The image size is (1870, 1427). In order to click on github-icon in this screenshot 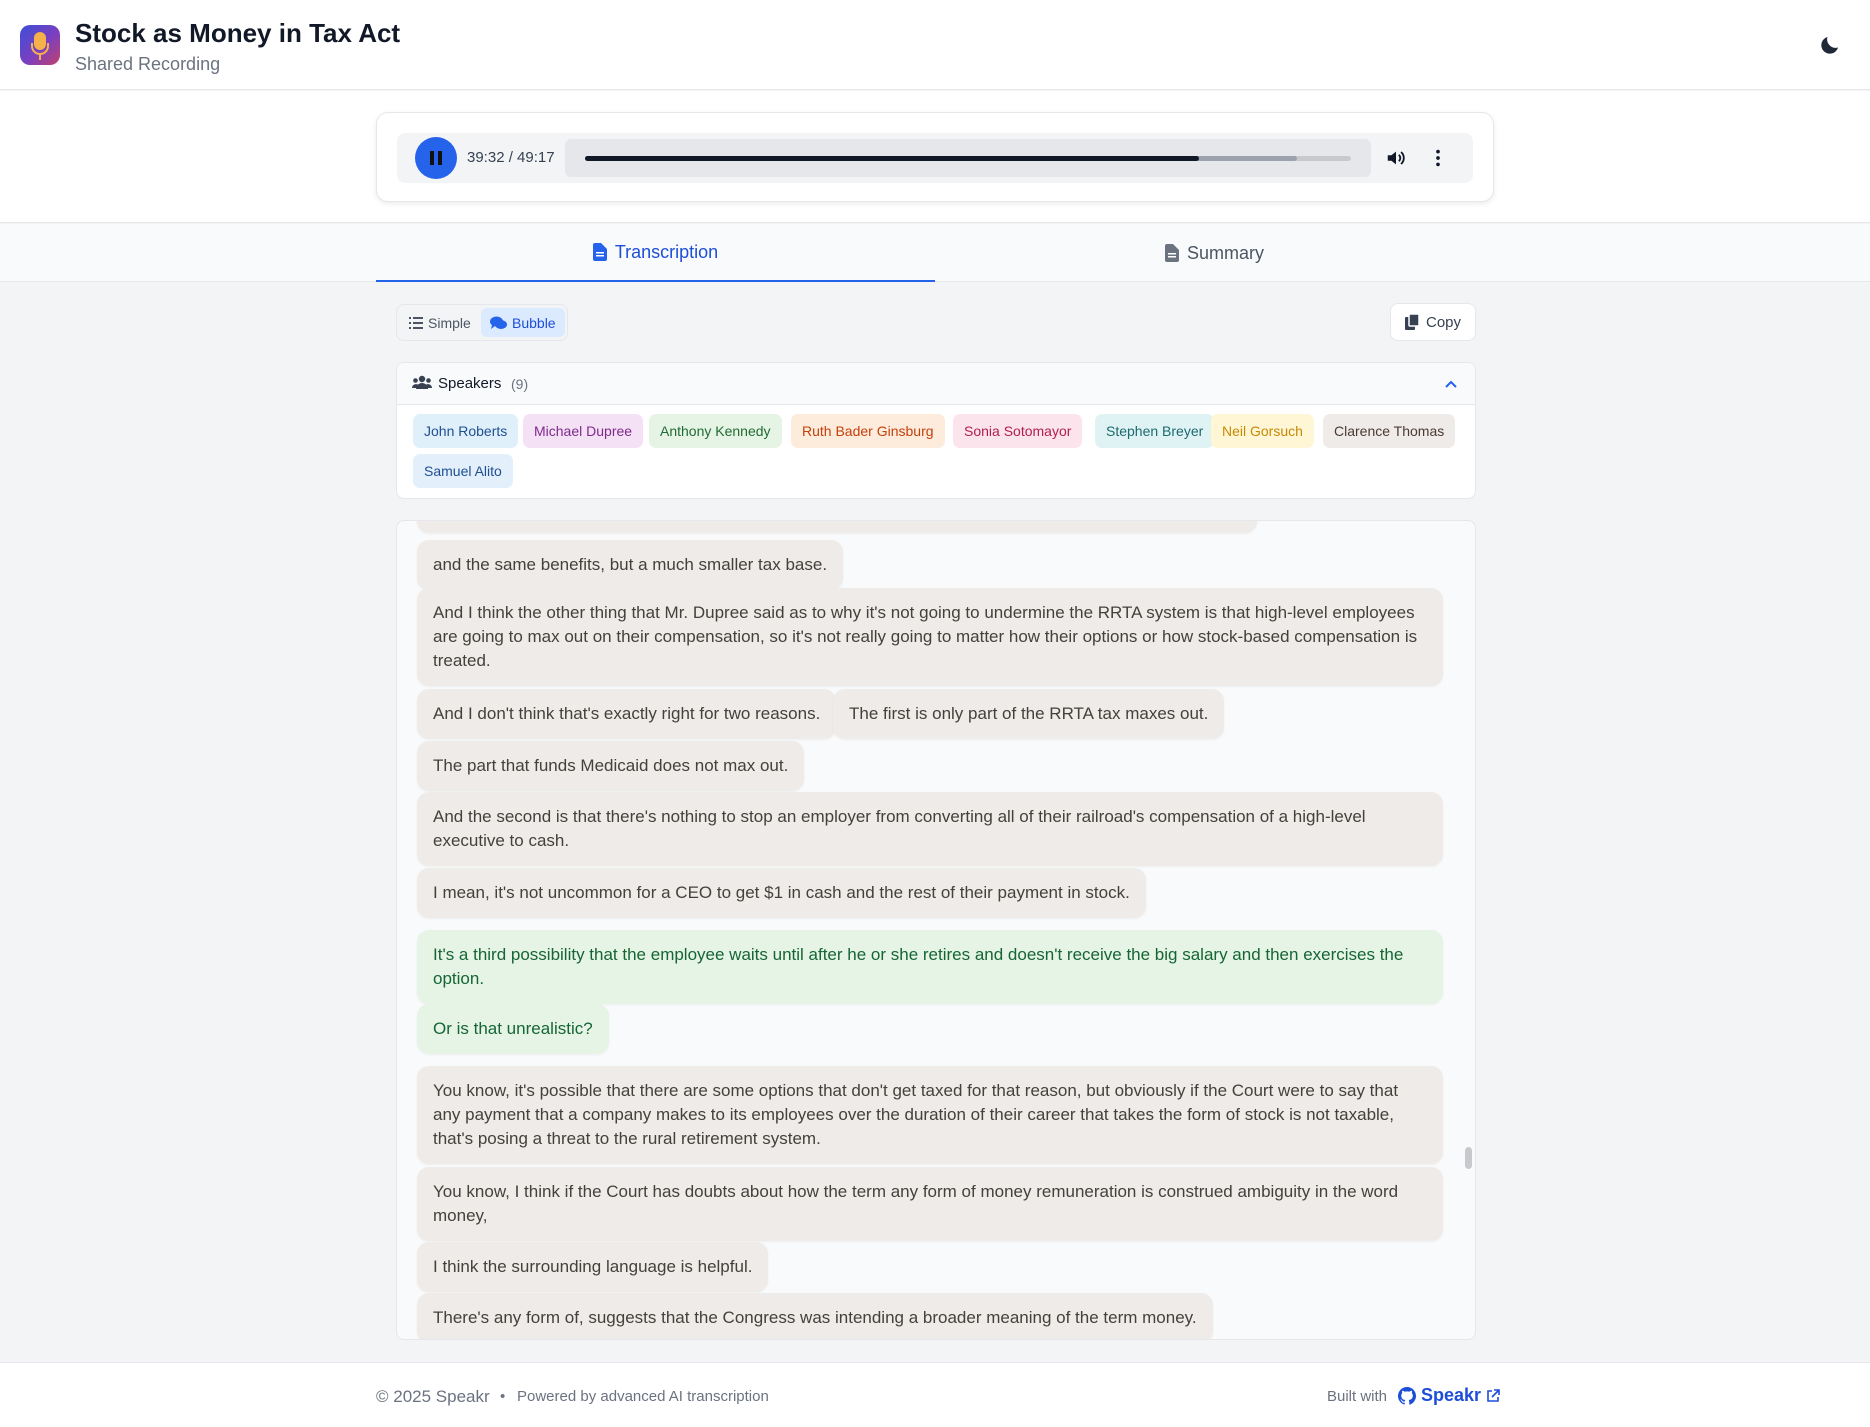, I will do `click(1407, 1395)`.